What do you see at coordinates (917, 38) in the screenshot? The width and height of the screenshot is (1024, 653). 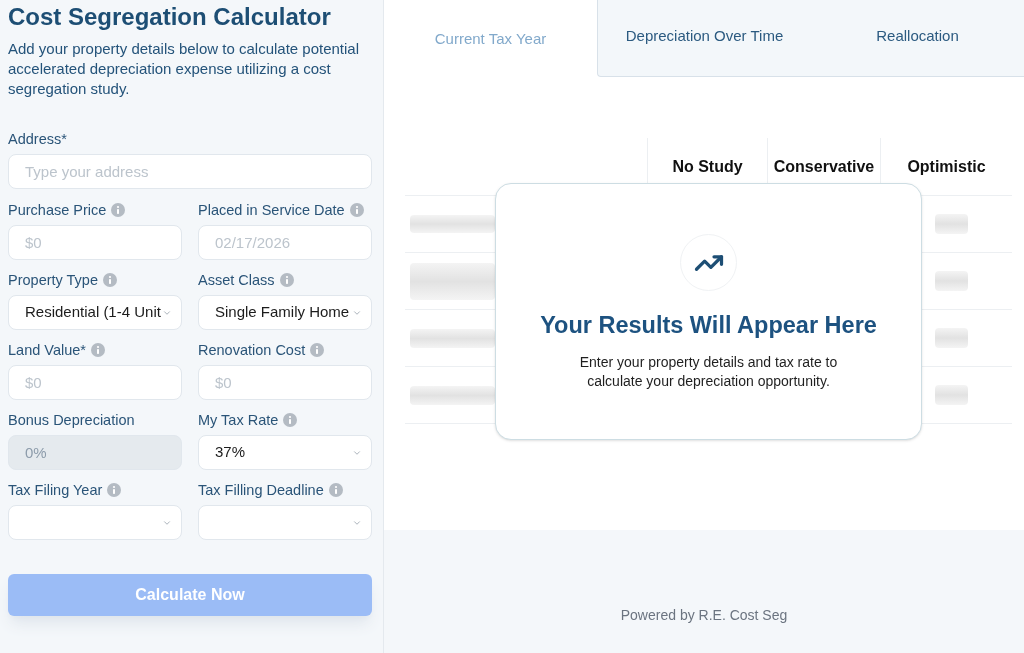 I see `tab: Reallocation` at bounding box center [917, 38].